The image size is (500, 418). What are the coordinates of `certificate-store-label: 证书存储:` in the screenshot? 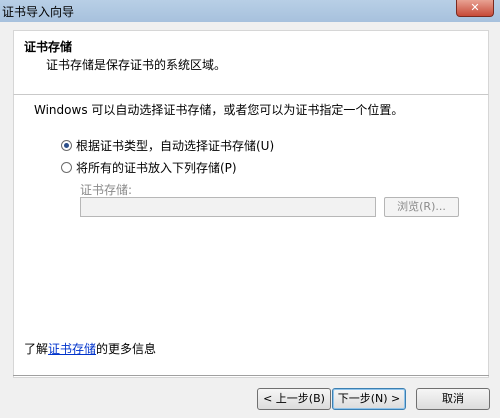 It's located at (106, 190).